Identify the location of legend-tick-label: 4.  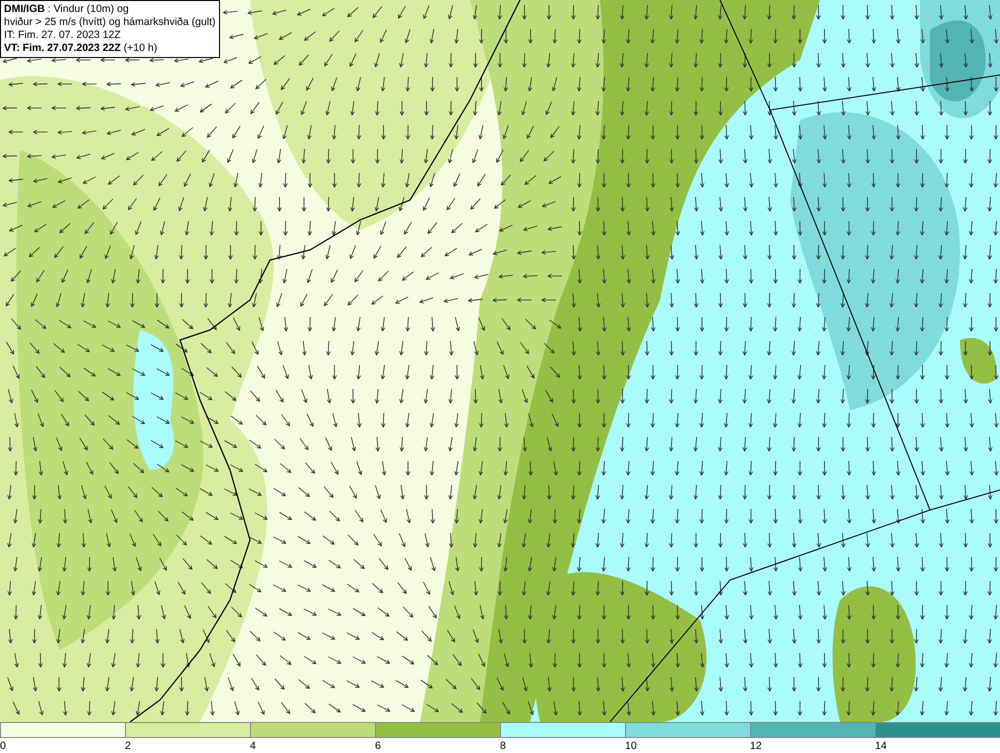
(253, 746).